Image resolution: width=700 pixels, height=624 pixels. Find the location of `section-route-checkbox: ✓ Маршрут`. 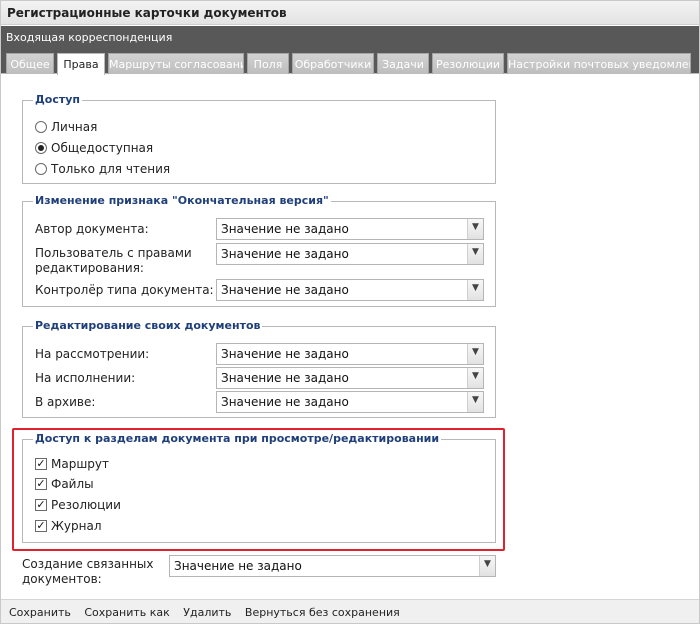

section-route-checkbox: ✓ Маршрут is located at coordinates (72, 464).